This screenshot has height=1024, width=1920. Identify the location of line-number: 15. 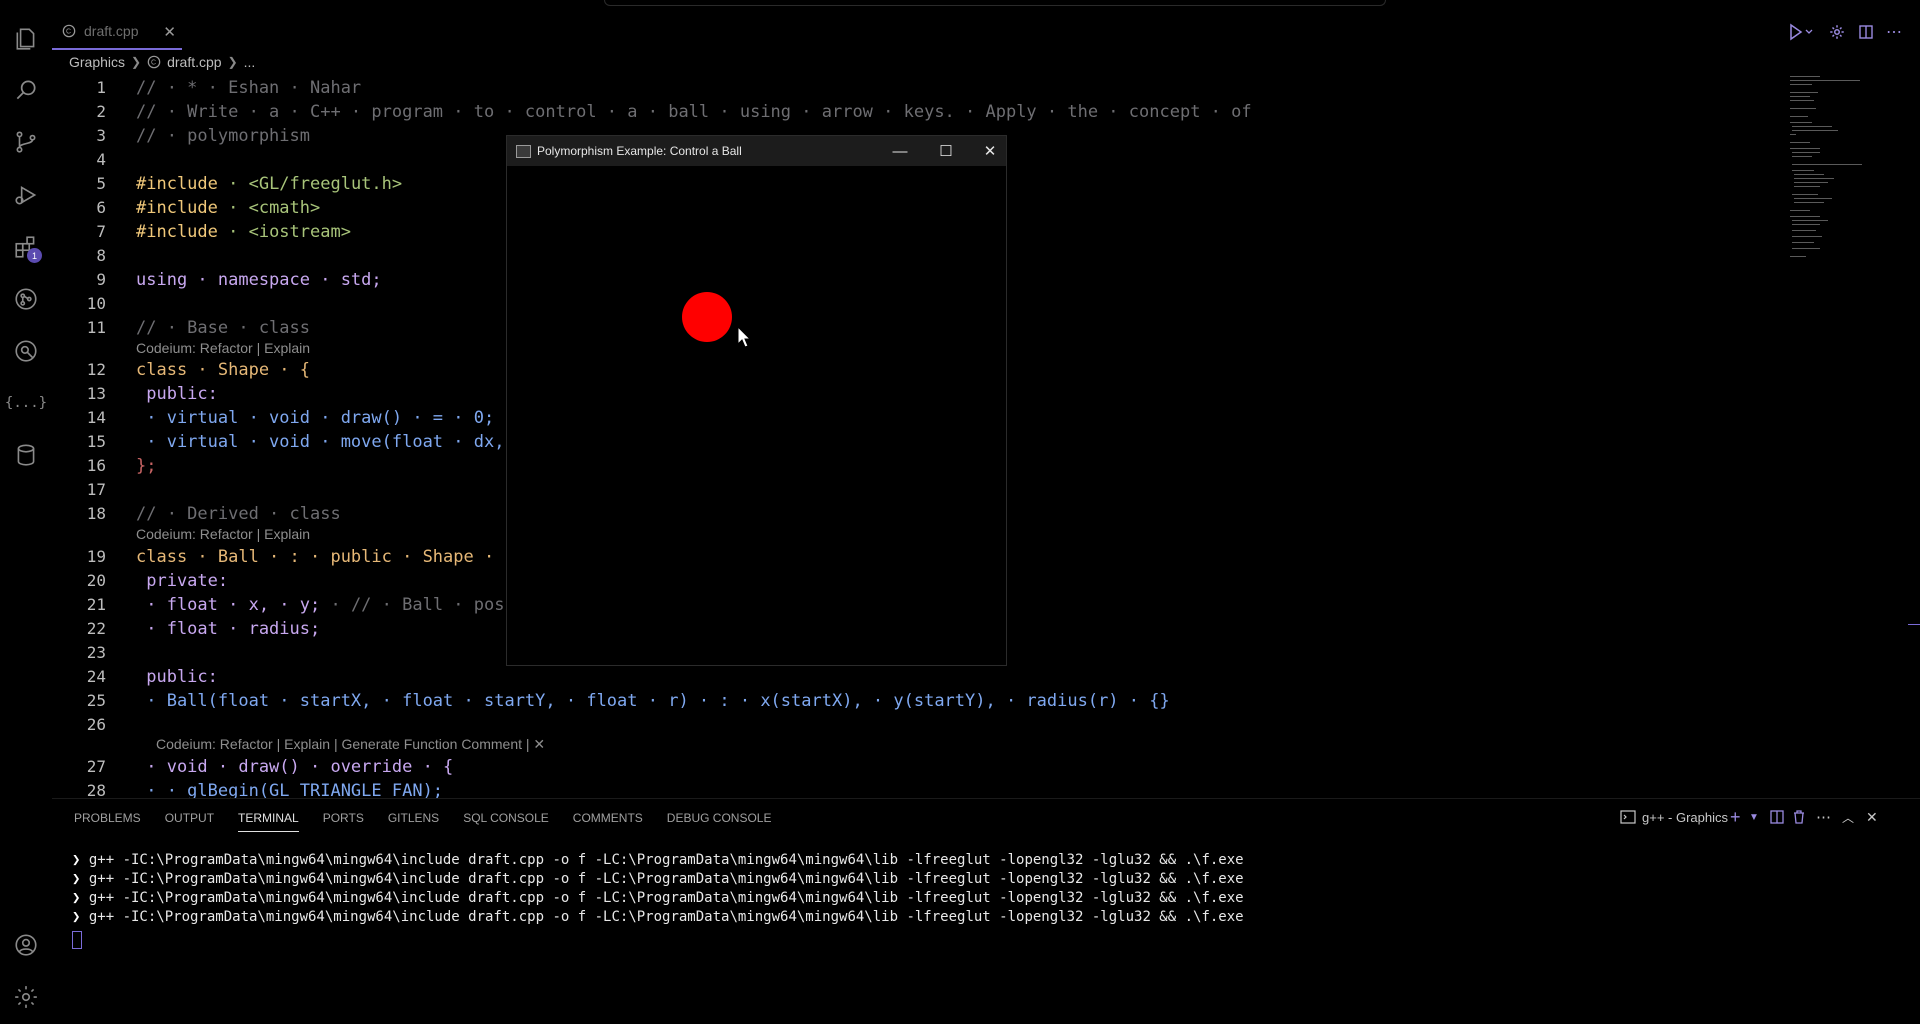
(96, 441).